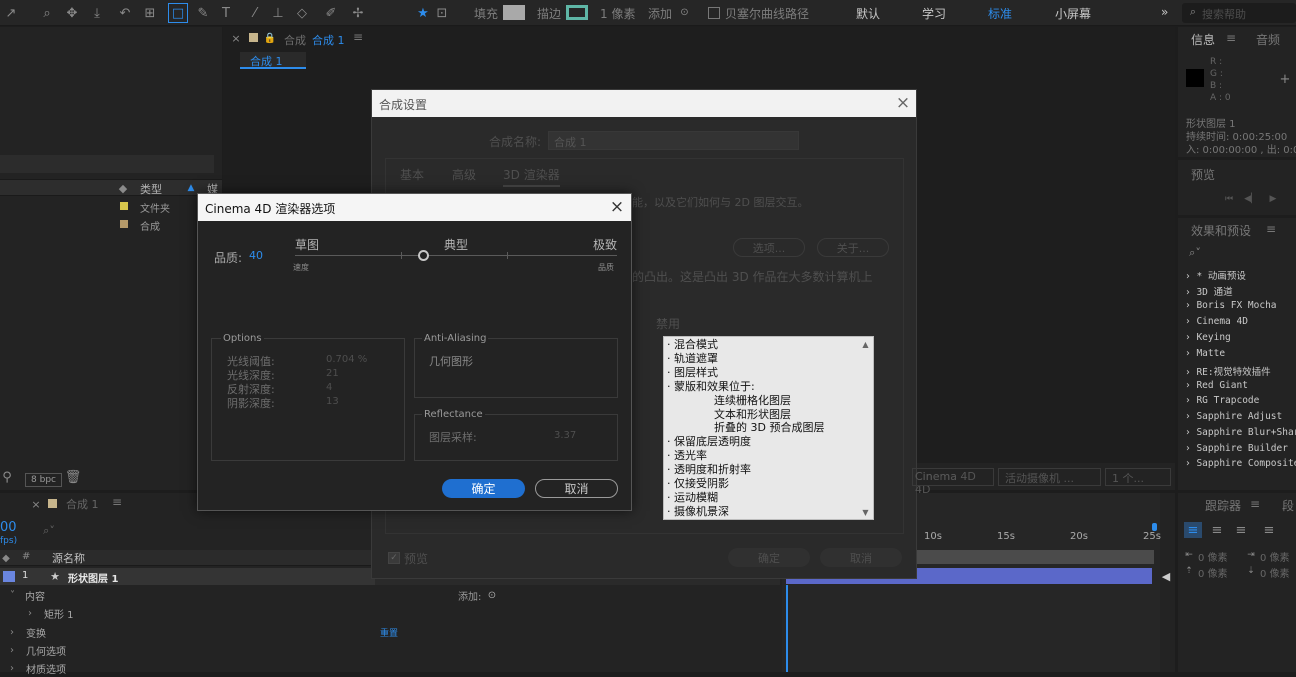 This screenshot has height=677, width=1296. What do you see at coordinates (11, 13) in the screenshot?
I see `lasso-icon: ↗` at bounding box center [11, 13].